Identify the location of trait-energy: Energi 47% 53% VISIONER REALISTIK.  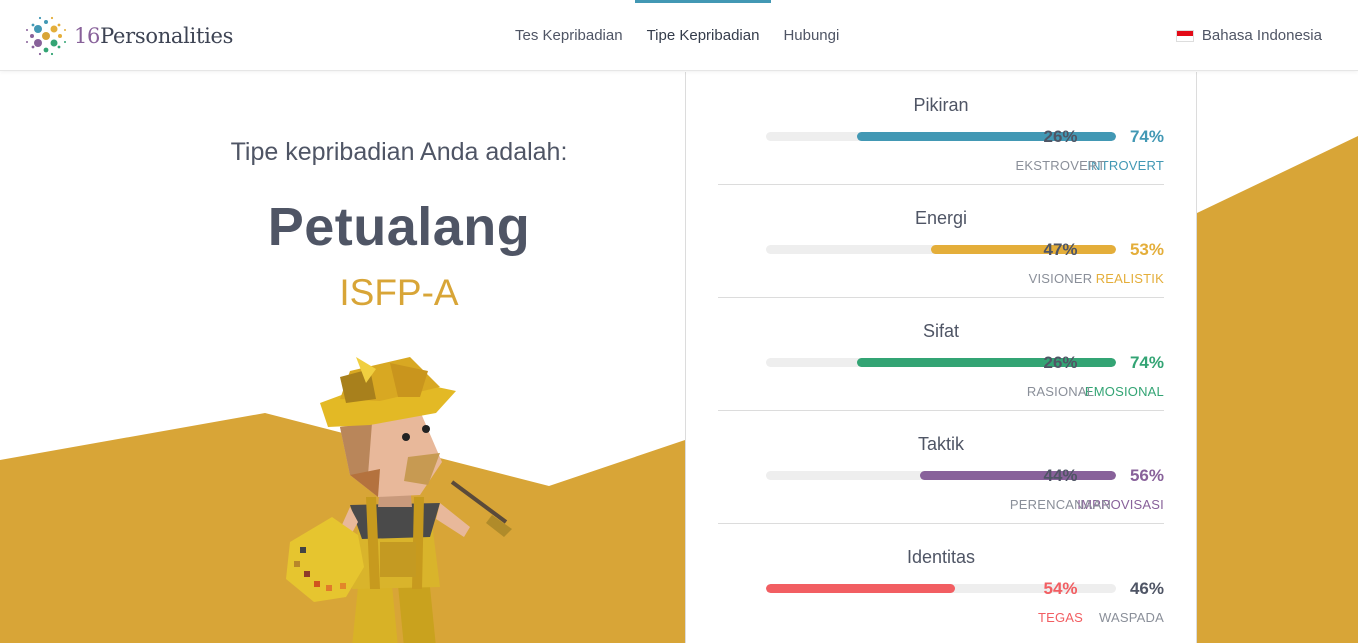
(941, 241).